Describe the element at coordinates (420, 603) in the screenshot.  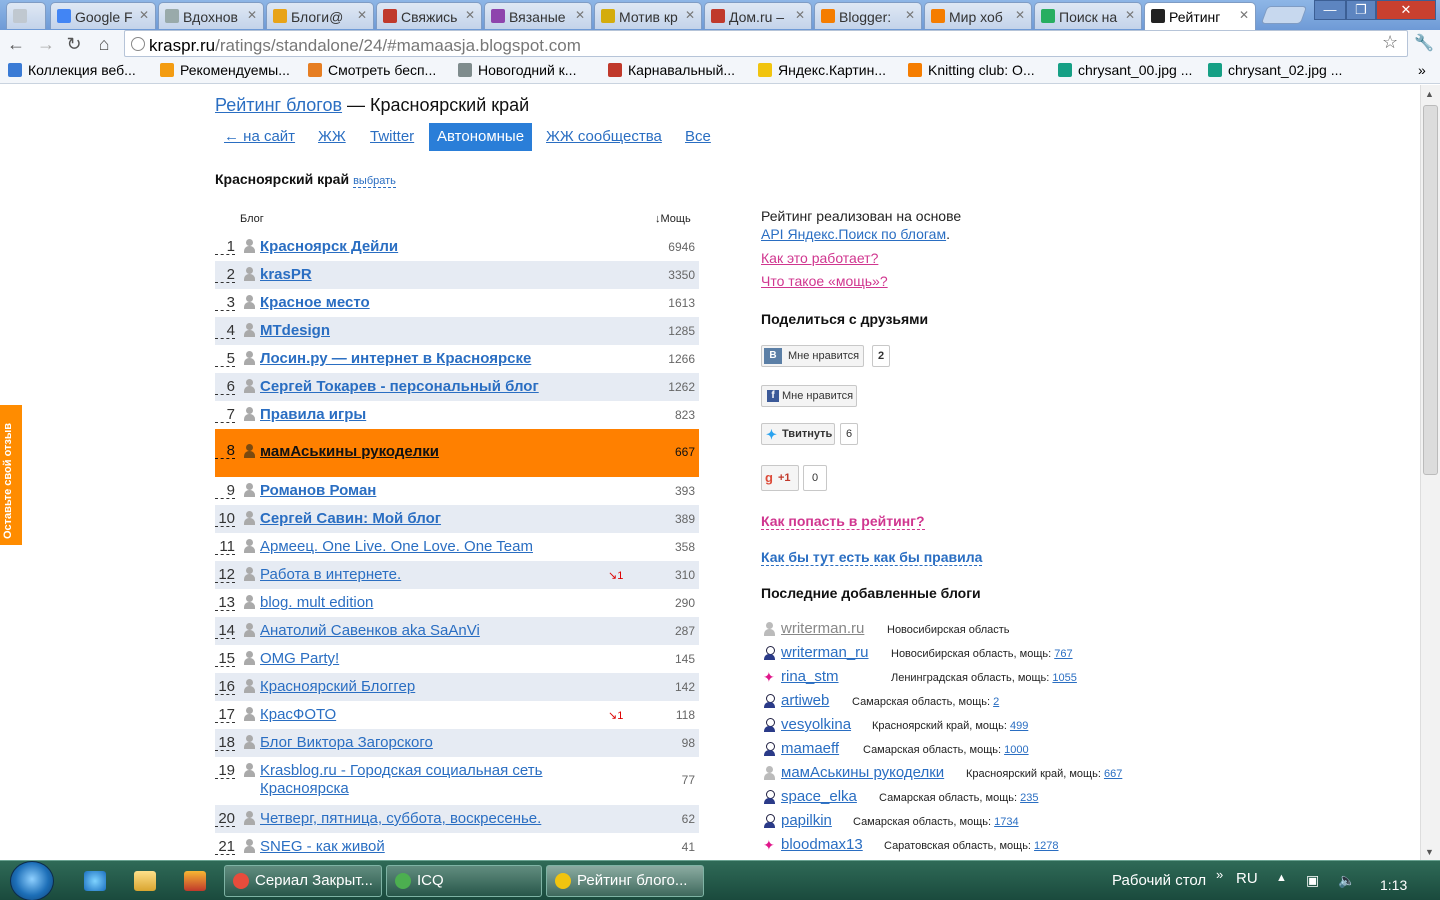
I see `blog-link: blog. mult edition` at that location.